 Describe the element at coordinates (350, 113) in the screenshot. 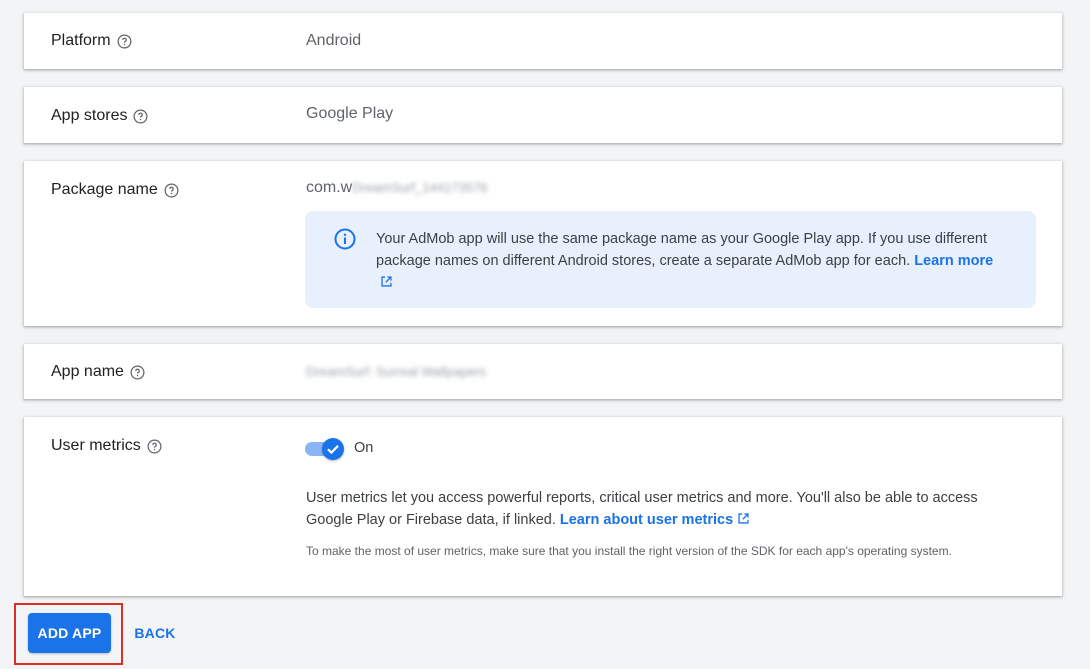

I see `app-stores-value: Google Play` at that location.